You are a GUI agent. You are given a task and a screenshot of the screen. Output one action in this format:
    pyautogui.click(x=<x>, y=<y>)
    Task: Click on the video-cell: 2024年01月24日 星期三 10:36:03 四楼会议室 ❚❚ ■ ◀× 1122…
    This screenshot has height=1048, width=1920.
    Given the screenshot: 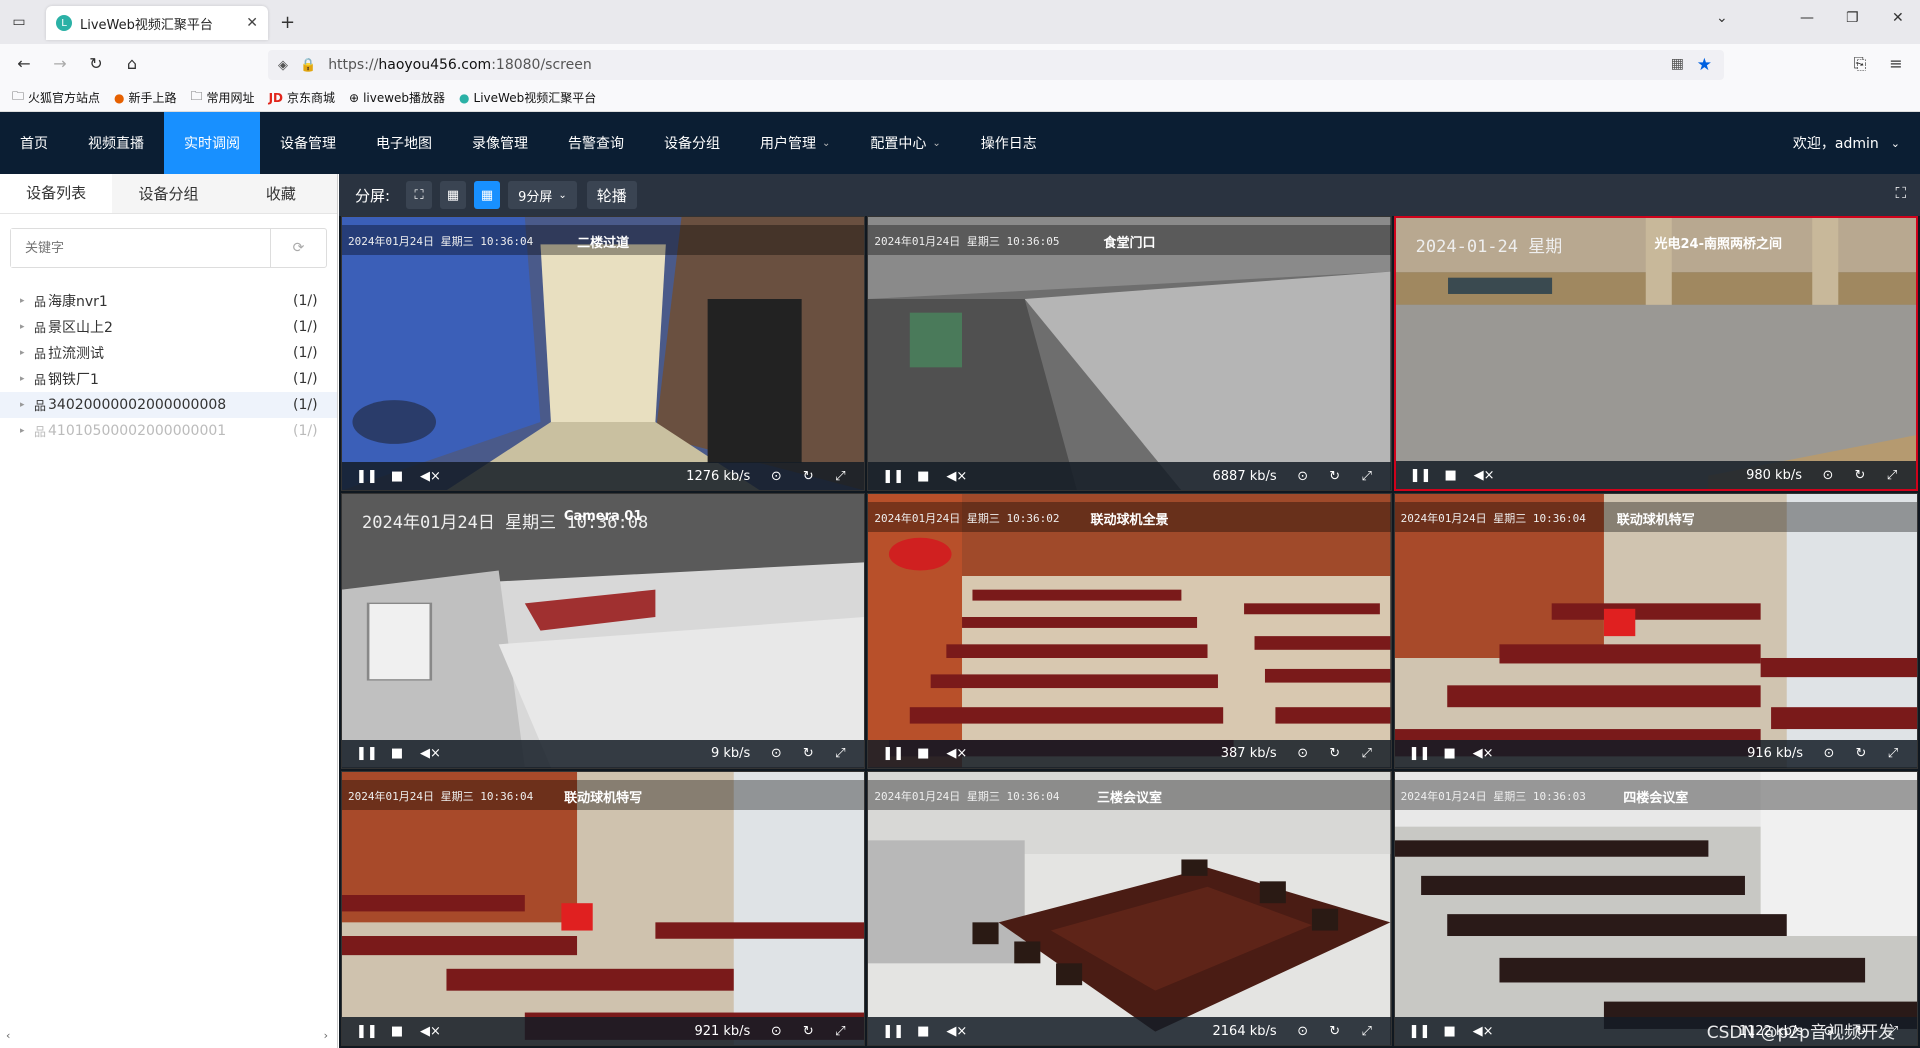 What is the action you would take?
    pyautogui.click(x=1655, y=908)
    